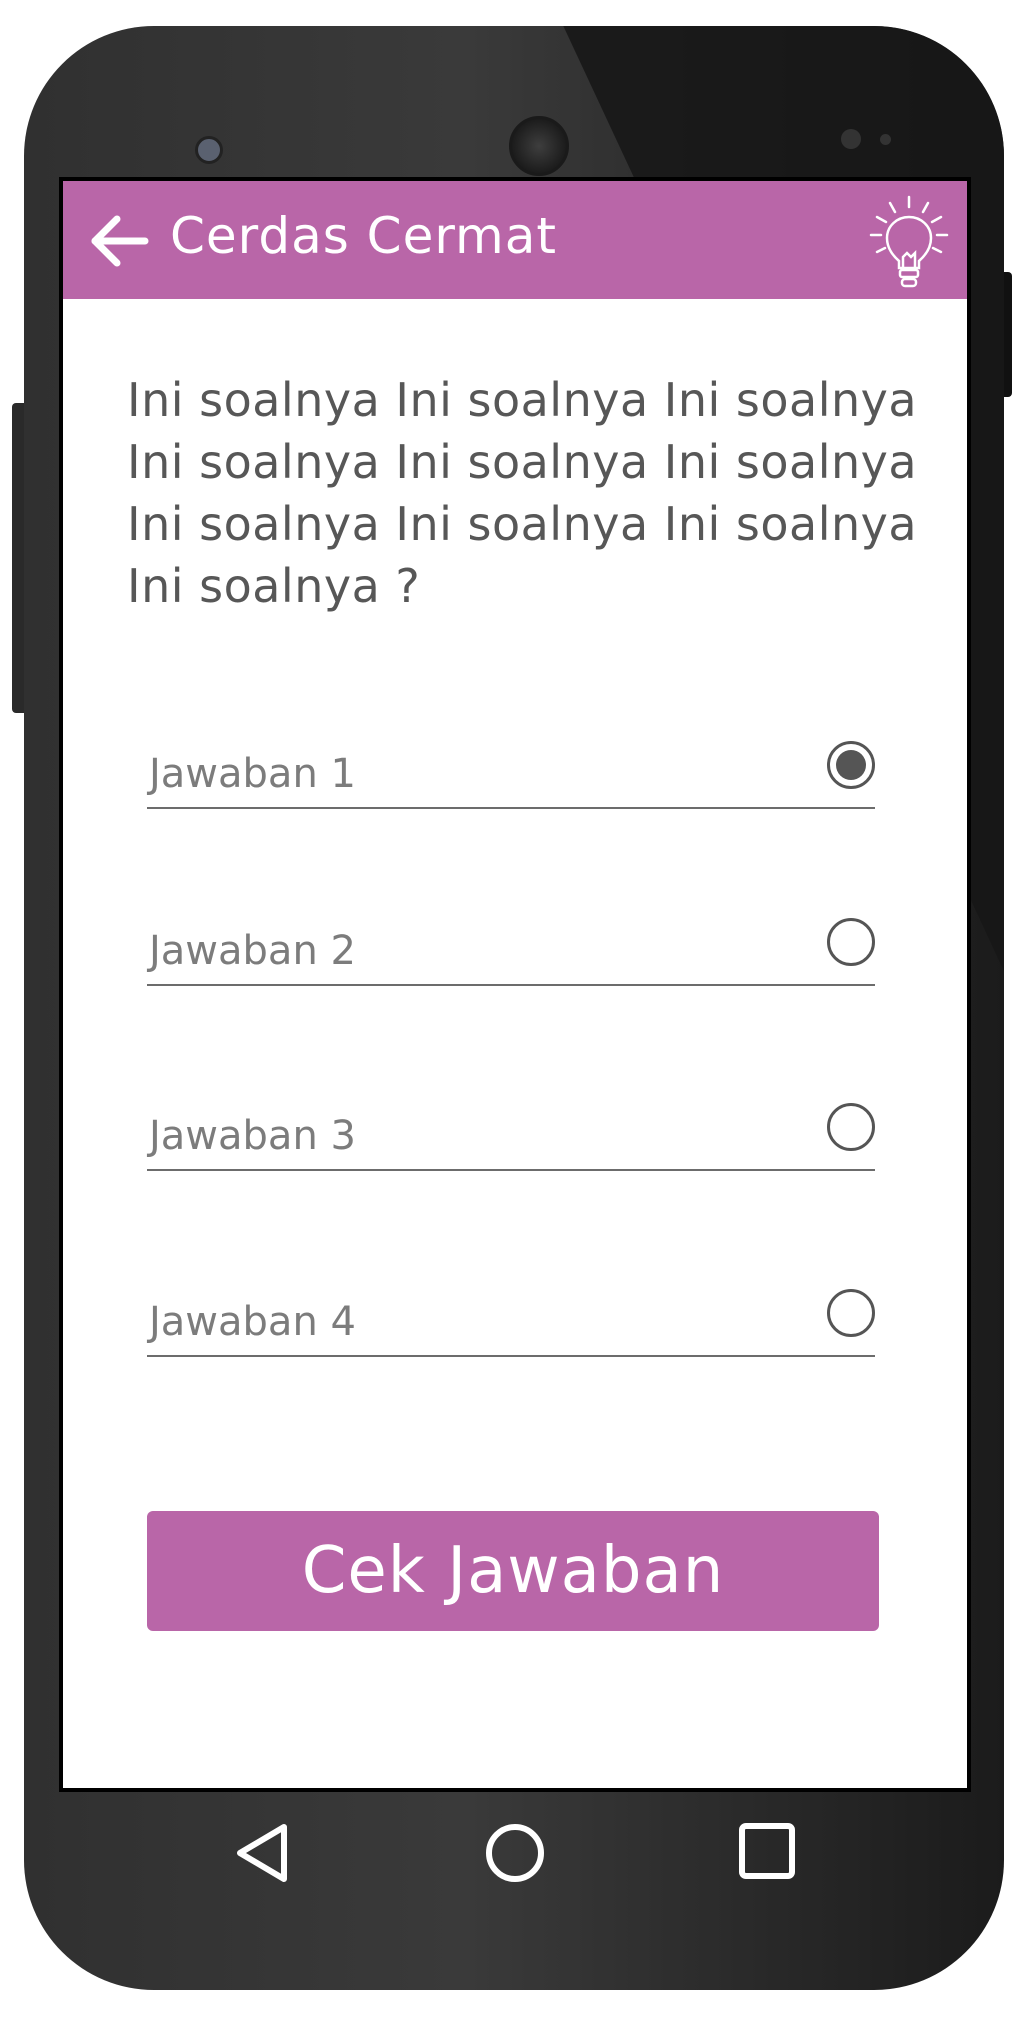 Image resolution: width=1022 pixels, height=2019 pixels. What do you see at coordinates (511, 1137) in the screenshot?
I see `answer-option-3: Jawaban 3` at bounding box center [511, 1137].